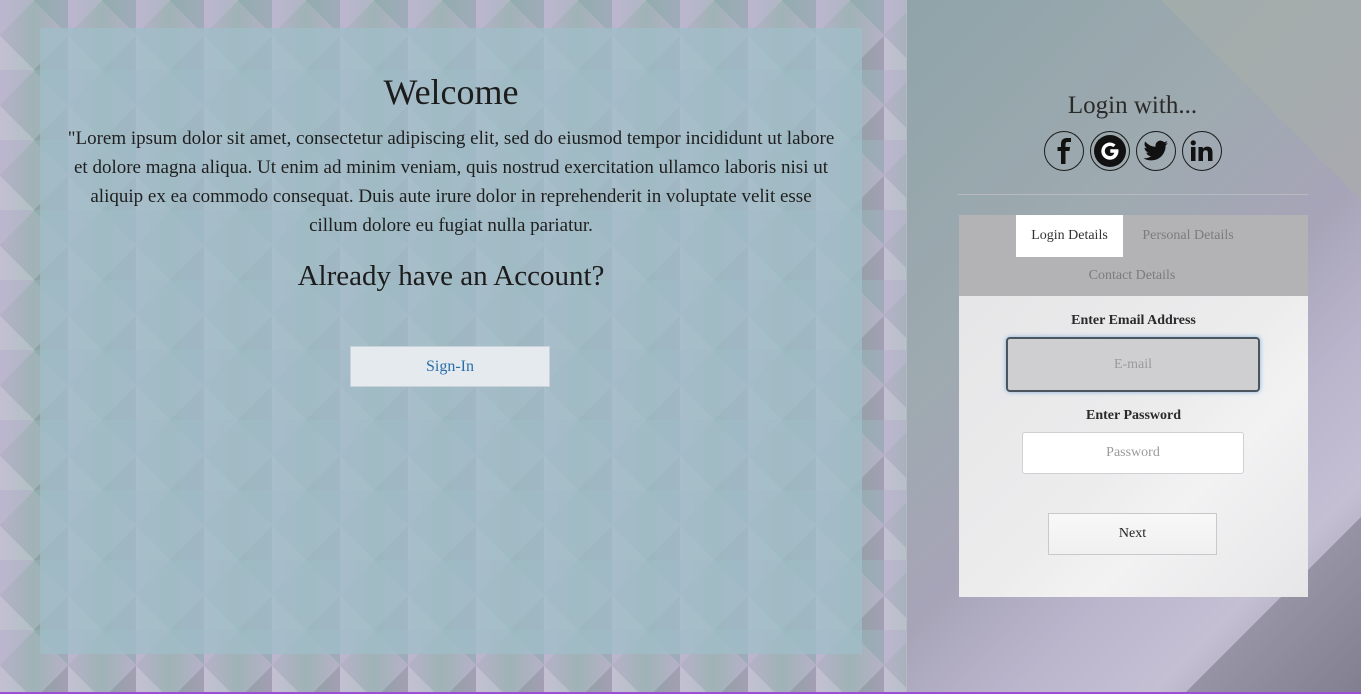 The width and height of the screenshot is (1361, 694). Describe the element at coordinates (450, 366) in the screenshot. I see `sign-in-button: Sign-In` at that location.